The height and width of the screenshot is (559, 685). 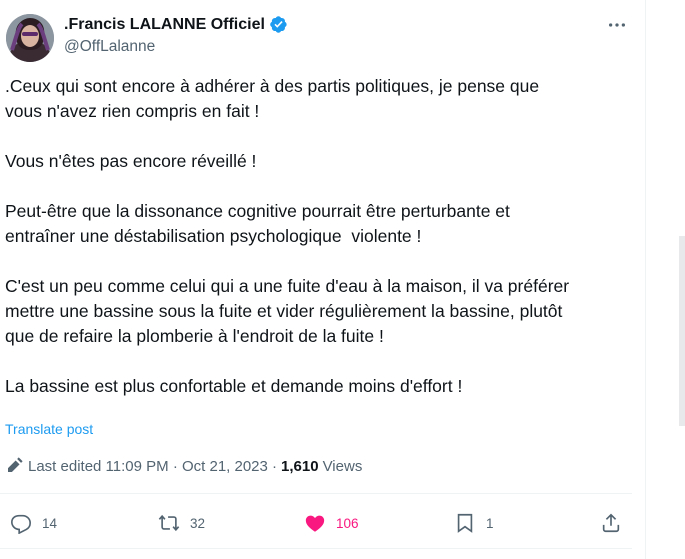 I want to click on avatar-image, so click(x=30, y=38).